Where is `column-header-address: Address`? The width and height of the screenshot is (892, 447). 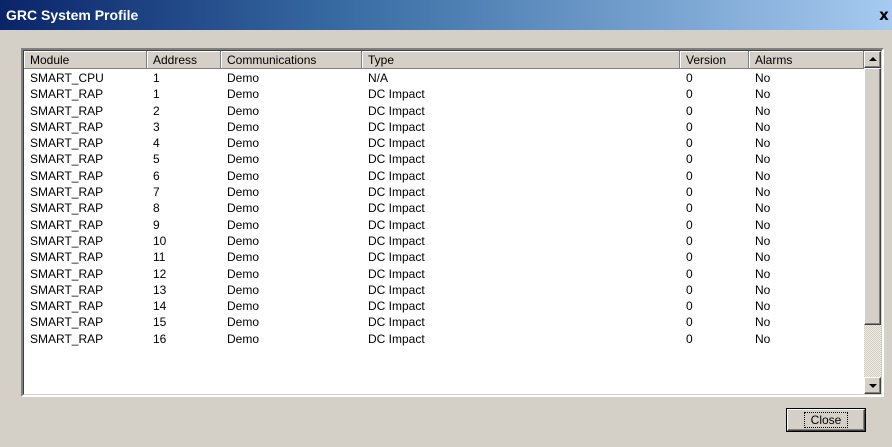
column-header-address: Address is located at coordinates (184, 60).